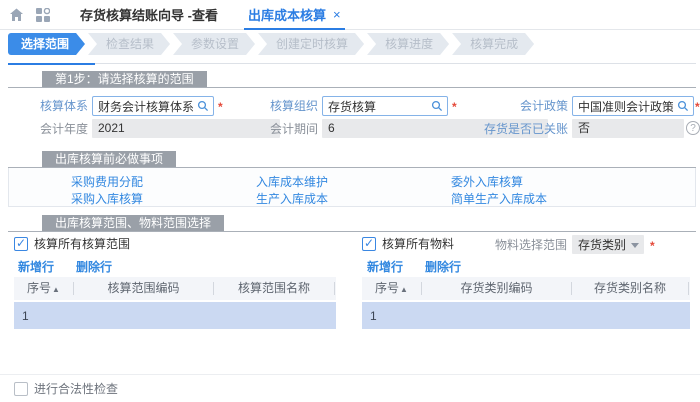 The width and height of the screenshot is (700, 402). Describe the element at coordinates (43, 14) in the screenshot. I see `apps-grid-icon` at that location.